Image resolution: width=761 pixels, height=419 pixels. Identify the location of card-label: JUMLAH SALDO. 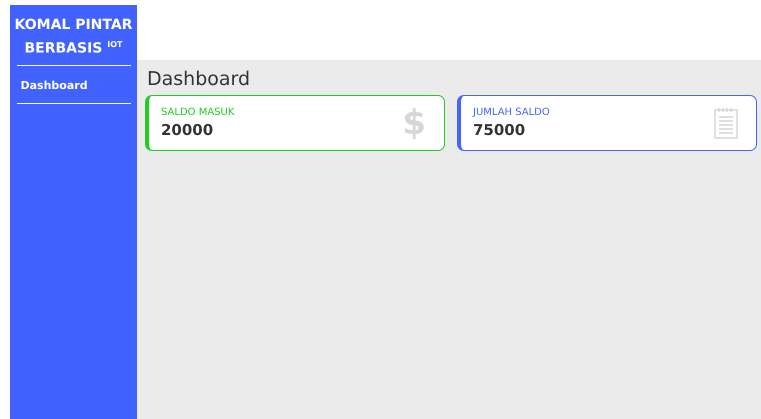
(511, 112).